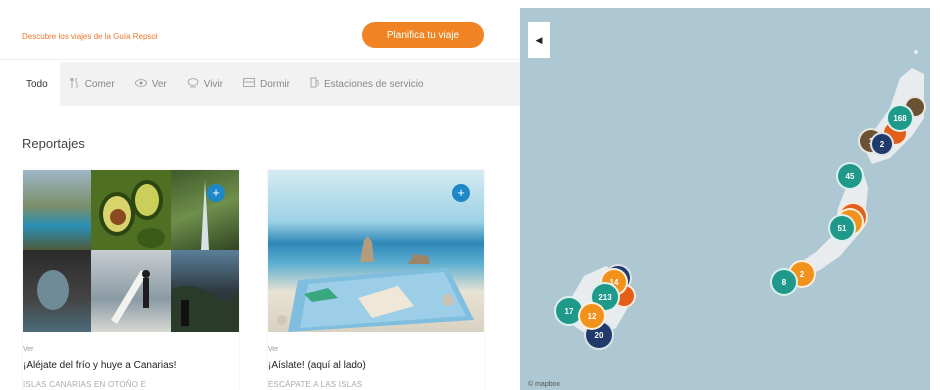 The image size is (940, 390). I want to click on bubble-icon, so click(193, 84).